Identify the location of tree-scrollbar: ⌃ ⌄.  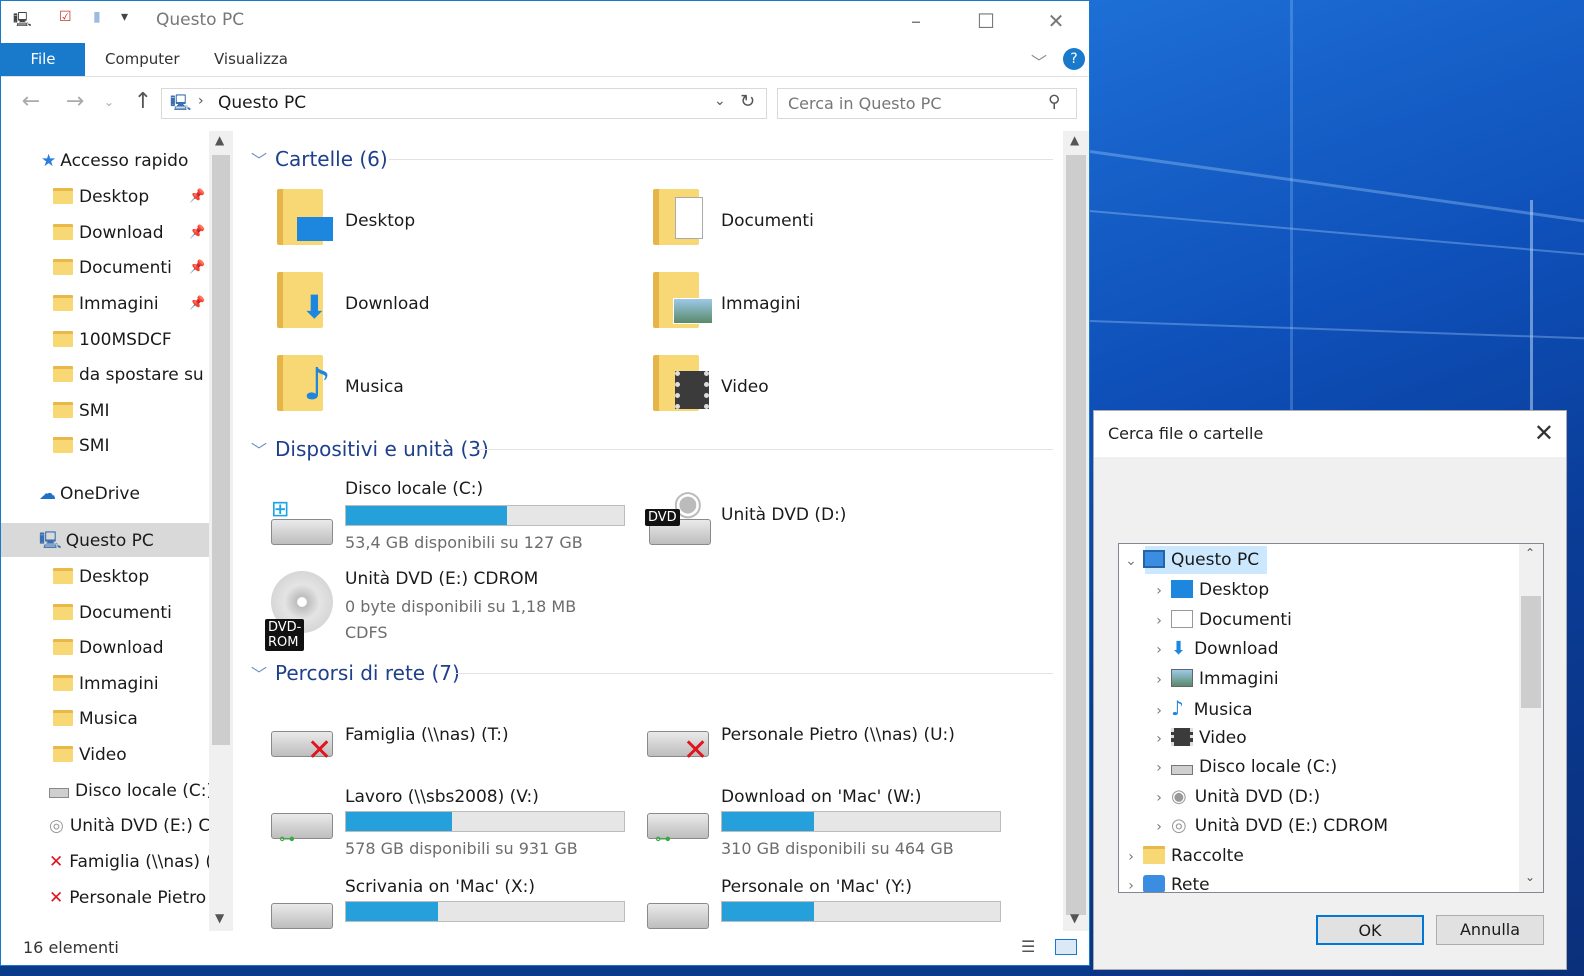
(1531, 718).